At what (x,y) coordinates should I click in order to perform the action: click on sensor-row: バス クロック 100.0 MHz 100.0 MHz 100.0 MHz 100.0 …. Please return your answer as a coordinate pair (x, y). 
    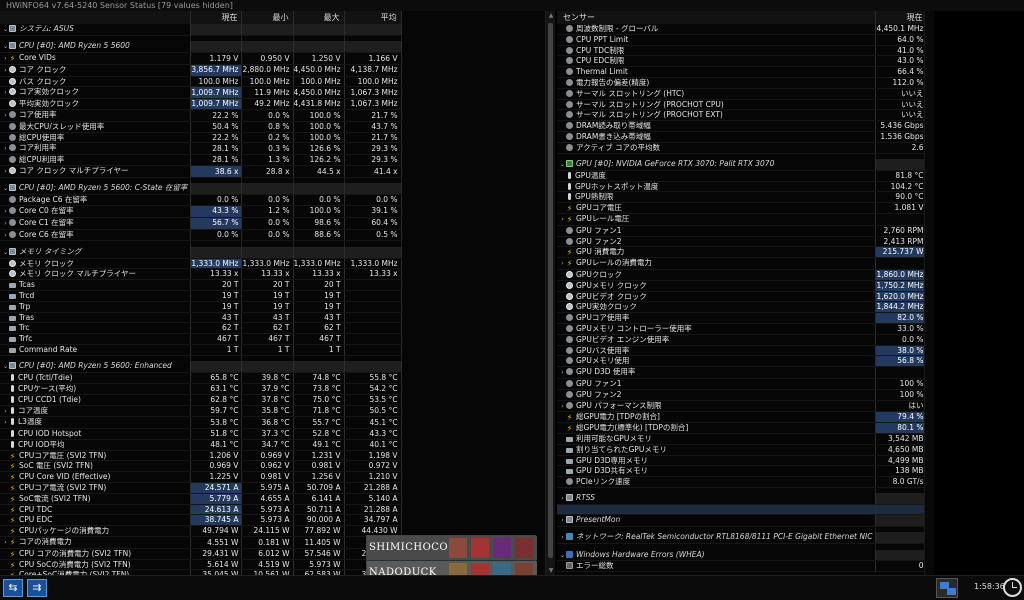
    Looking at the image, I should click on (201, 82).